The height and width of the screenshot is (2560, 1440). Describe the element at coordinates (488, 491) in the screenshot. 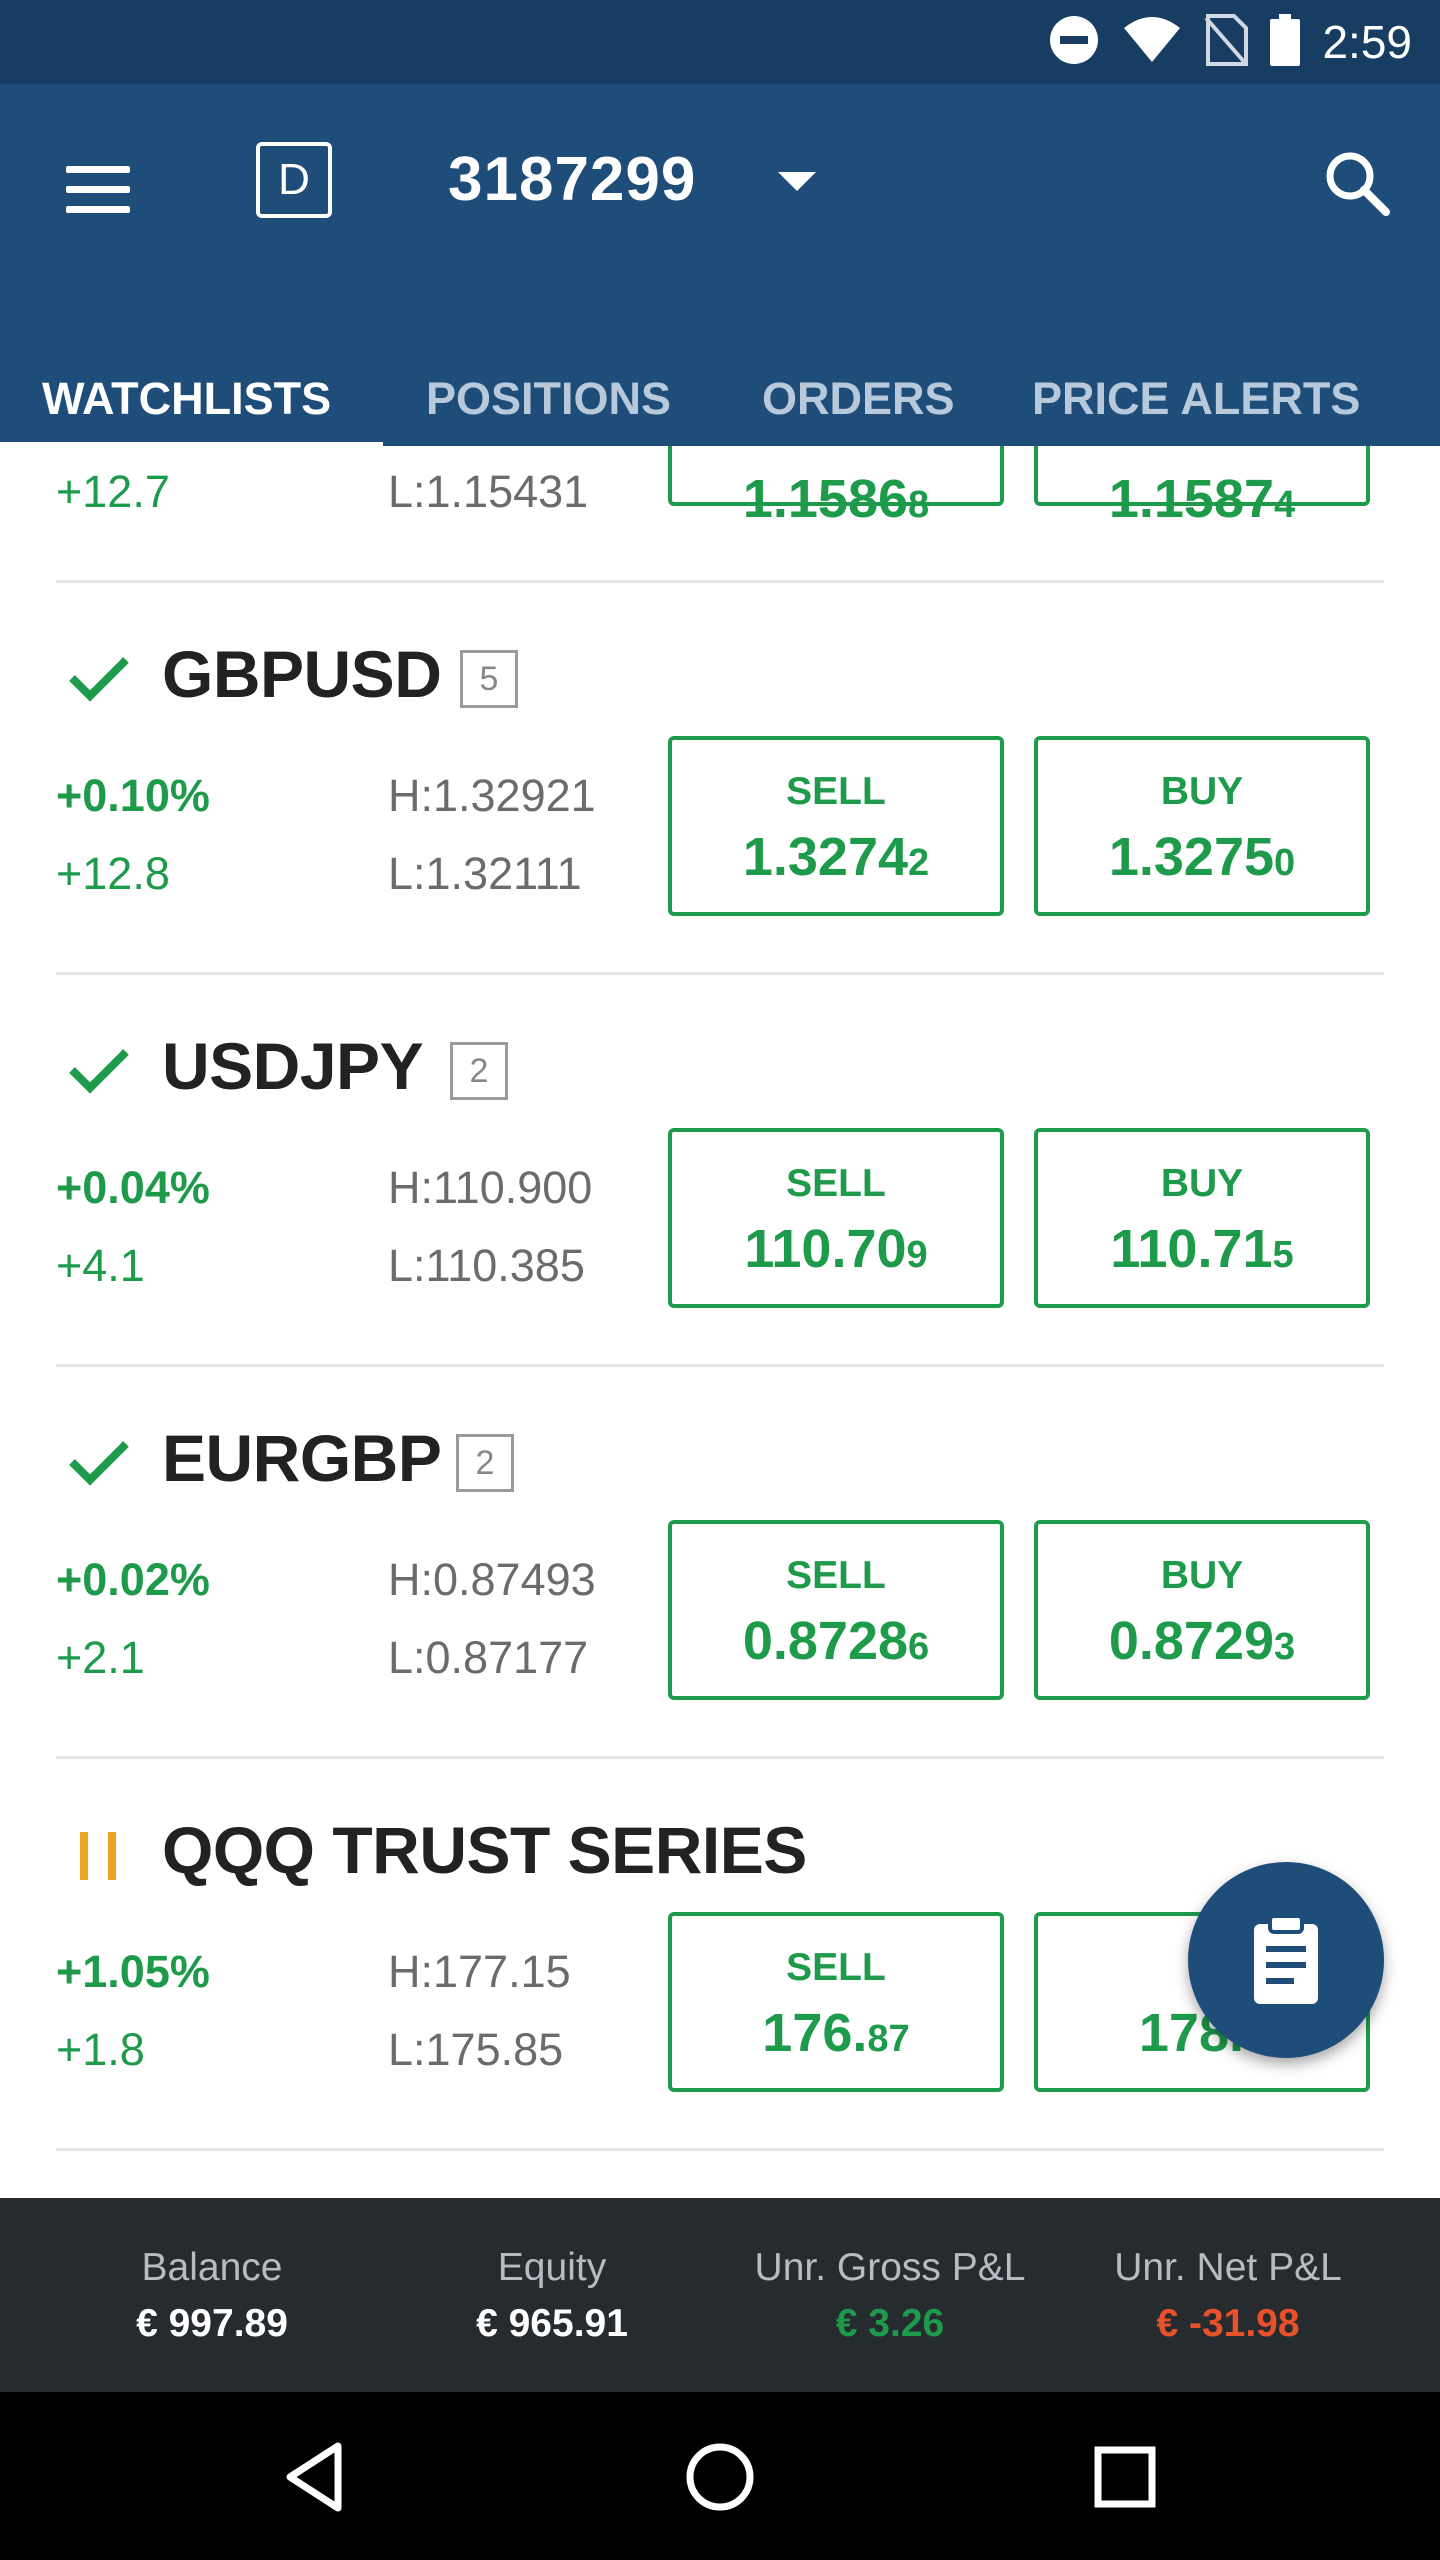

I see `instrument-low: L:1.15431` at that location.